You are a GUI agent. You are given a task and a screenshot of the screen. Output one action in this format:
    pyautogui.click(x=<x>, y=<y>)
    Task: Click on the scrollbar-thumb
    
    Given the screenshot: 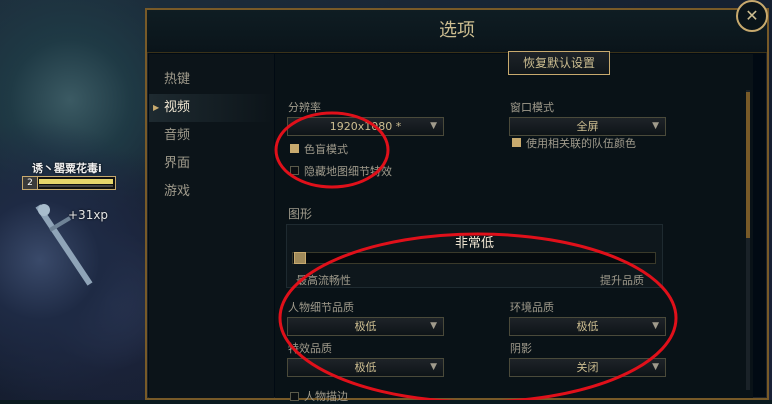 What is the action you would take?
    pyautogui.click(x=748, y=165)
    